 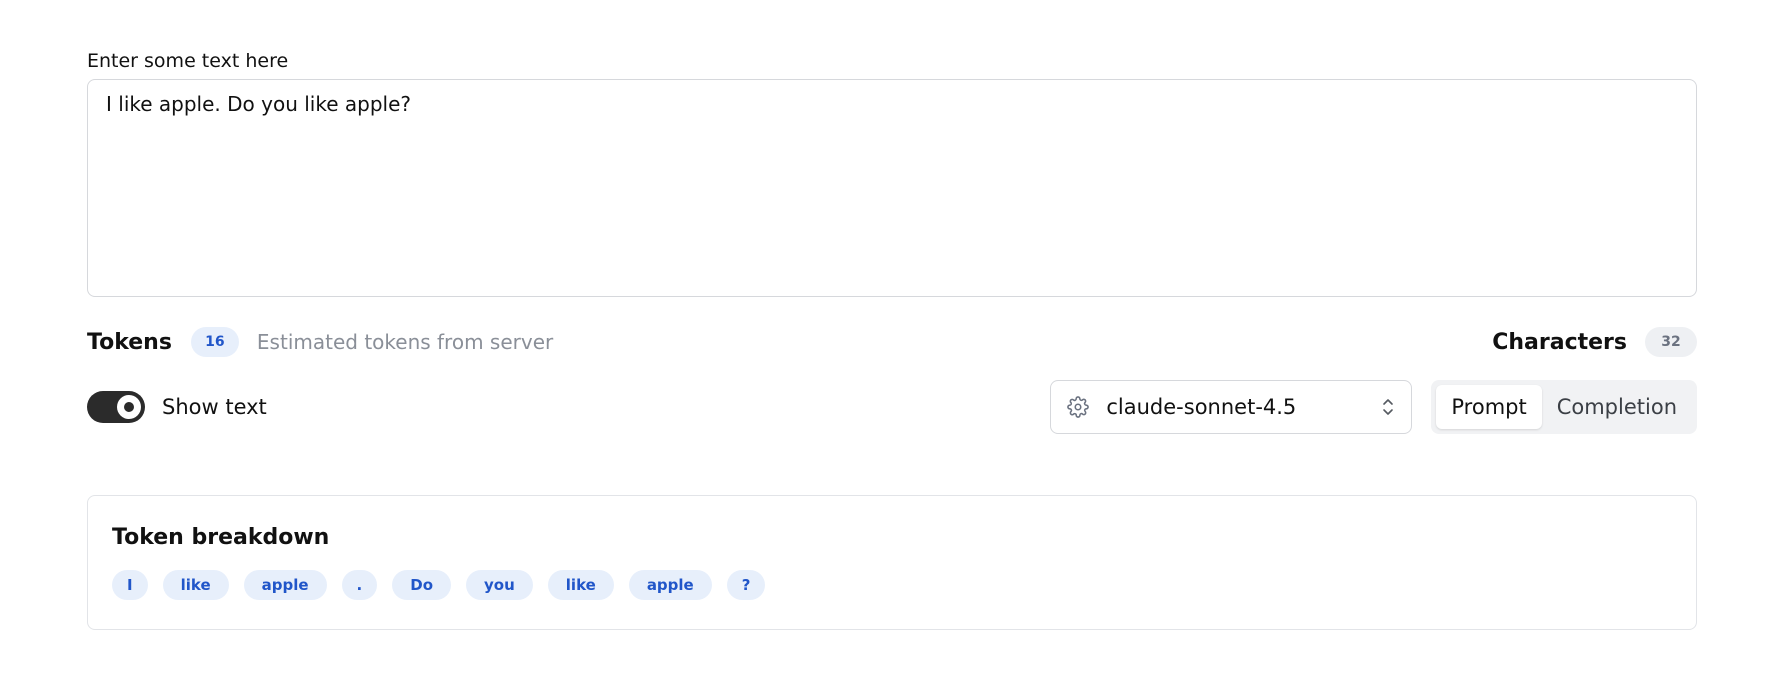 What do you see at coordinates (746, 585) in the screenshot?
I see `token-chip: ?` at bounding box center [746, 585].